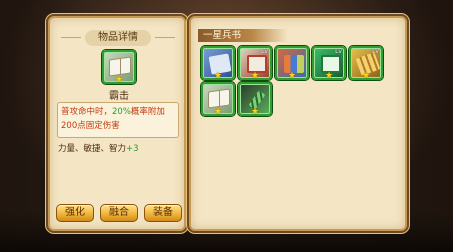  Describe the element at coordinates (255, 99) in the screenshot. I see `inventory-item-7: ★` at that location.